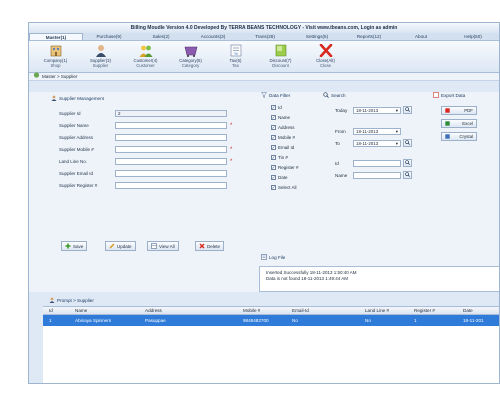 The image size is (500, 414). What do you see at coordinates (81, 98) in the screenshot?
I see `supplier-management-label: Supplier Management` at bounding box center [81, 98].